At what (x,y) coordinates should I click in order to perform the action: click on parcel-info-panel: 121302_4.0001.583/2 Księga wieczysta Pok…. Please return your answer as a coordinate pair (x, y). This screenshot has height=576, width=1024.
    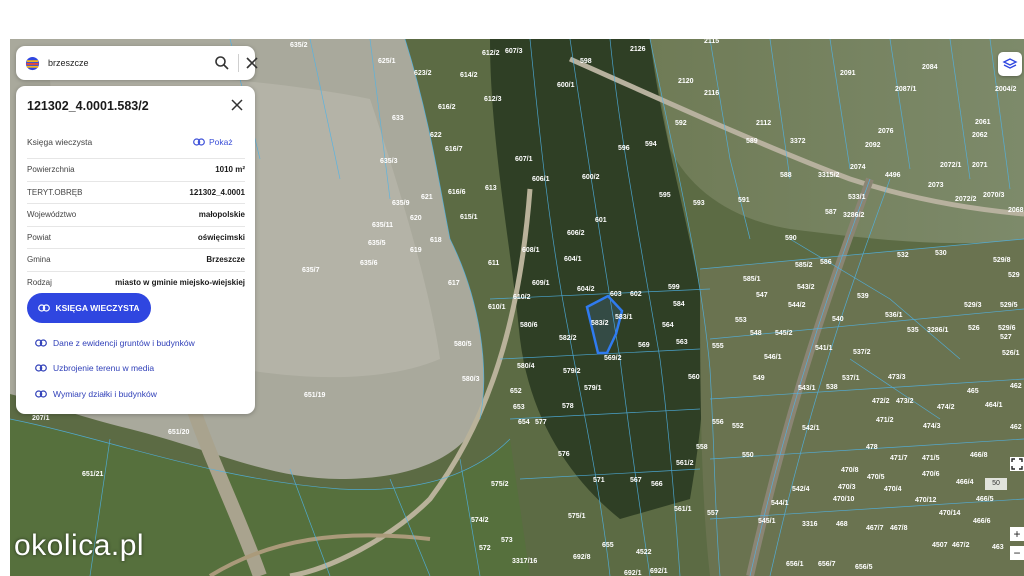
    Looking at the image, I should click on (135, 250).